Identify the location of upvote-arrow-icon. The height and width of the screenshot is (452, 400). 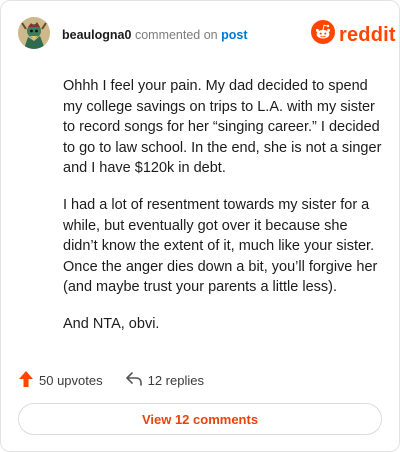
(26, 380).